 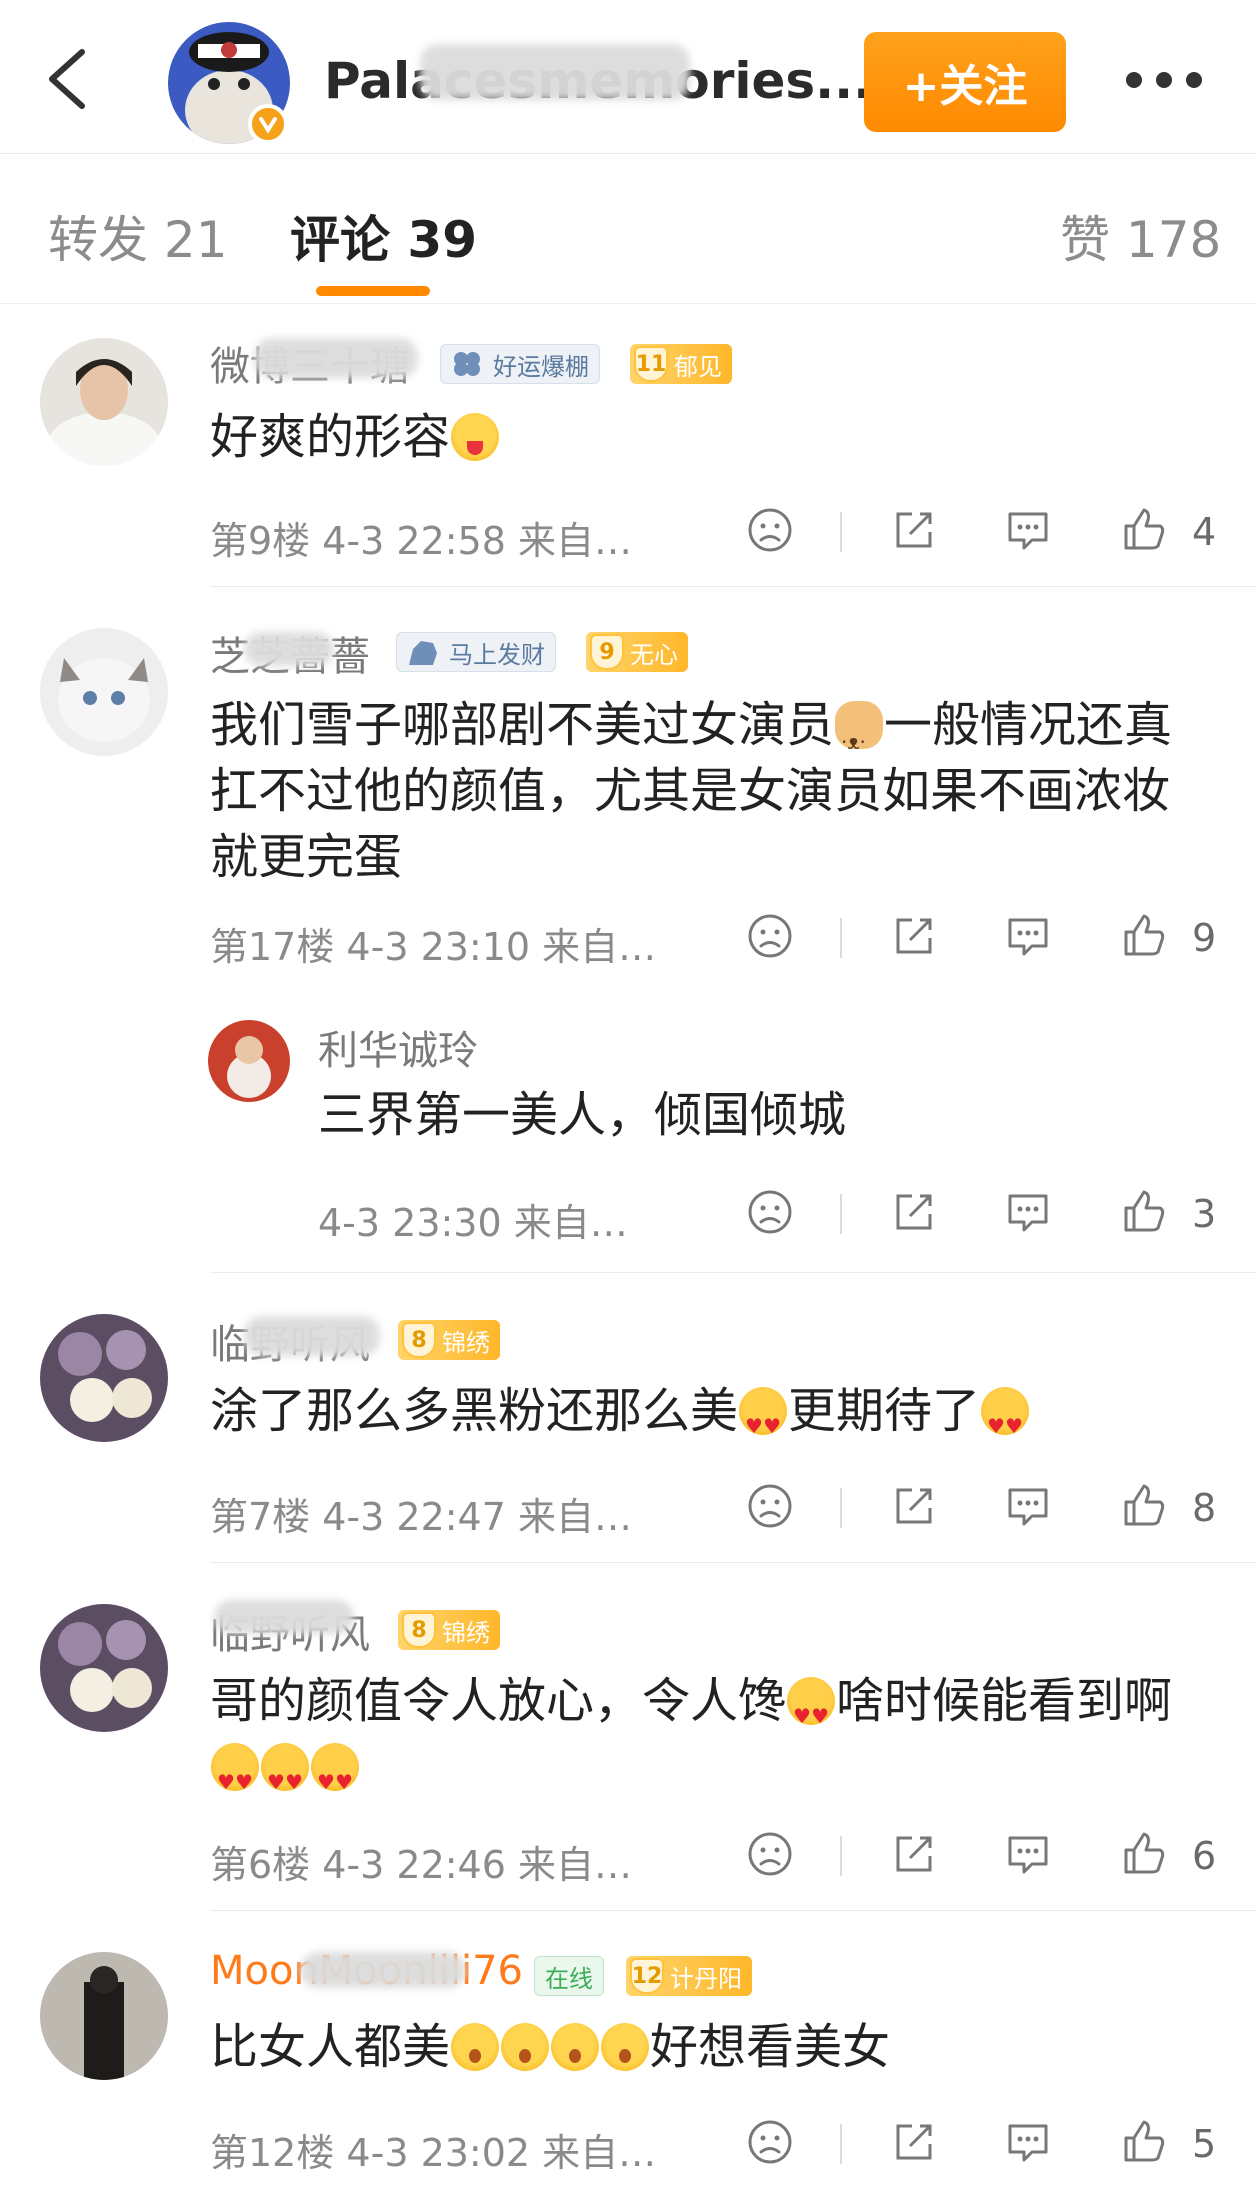 I want to click on comment-text: 哥的颜值令人放心，令人馋啥时候能看到啊, so click(x=715, y=1741).